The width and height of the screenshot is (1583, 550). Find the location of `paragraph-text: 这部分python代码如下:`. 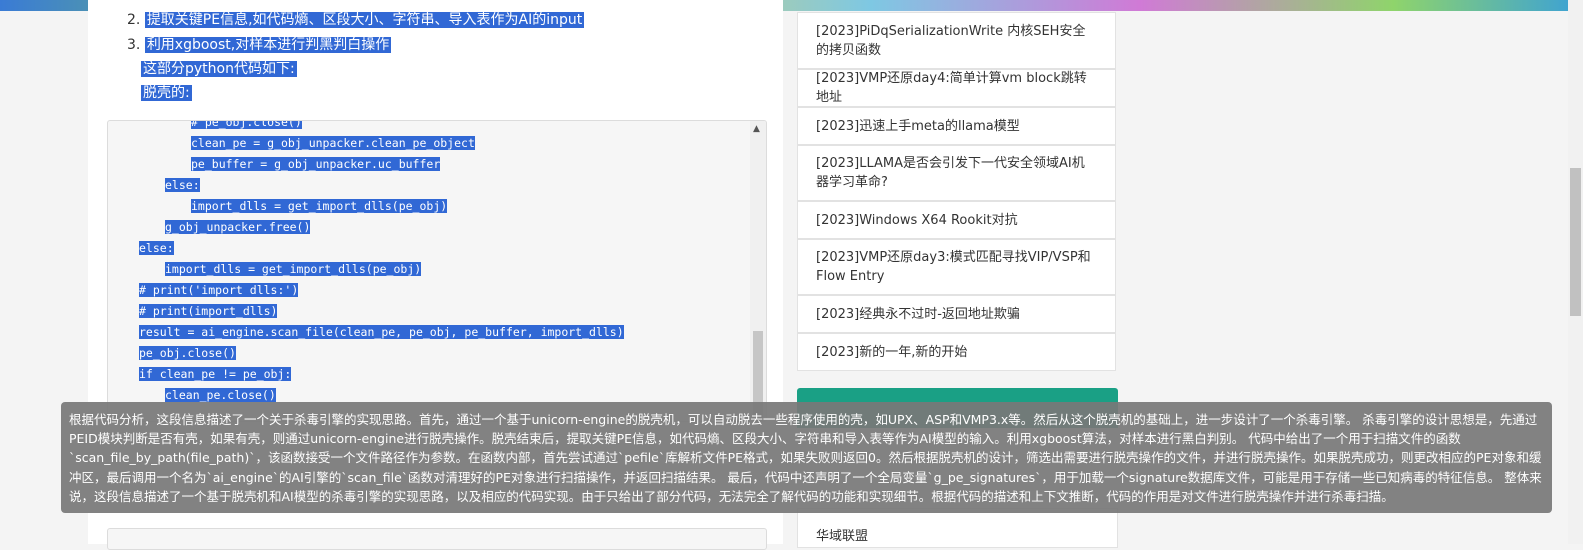

paragraph-text: 这部分python代码如下: is located at coordinates (219, 69).